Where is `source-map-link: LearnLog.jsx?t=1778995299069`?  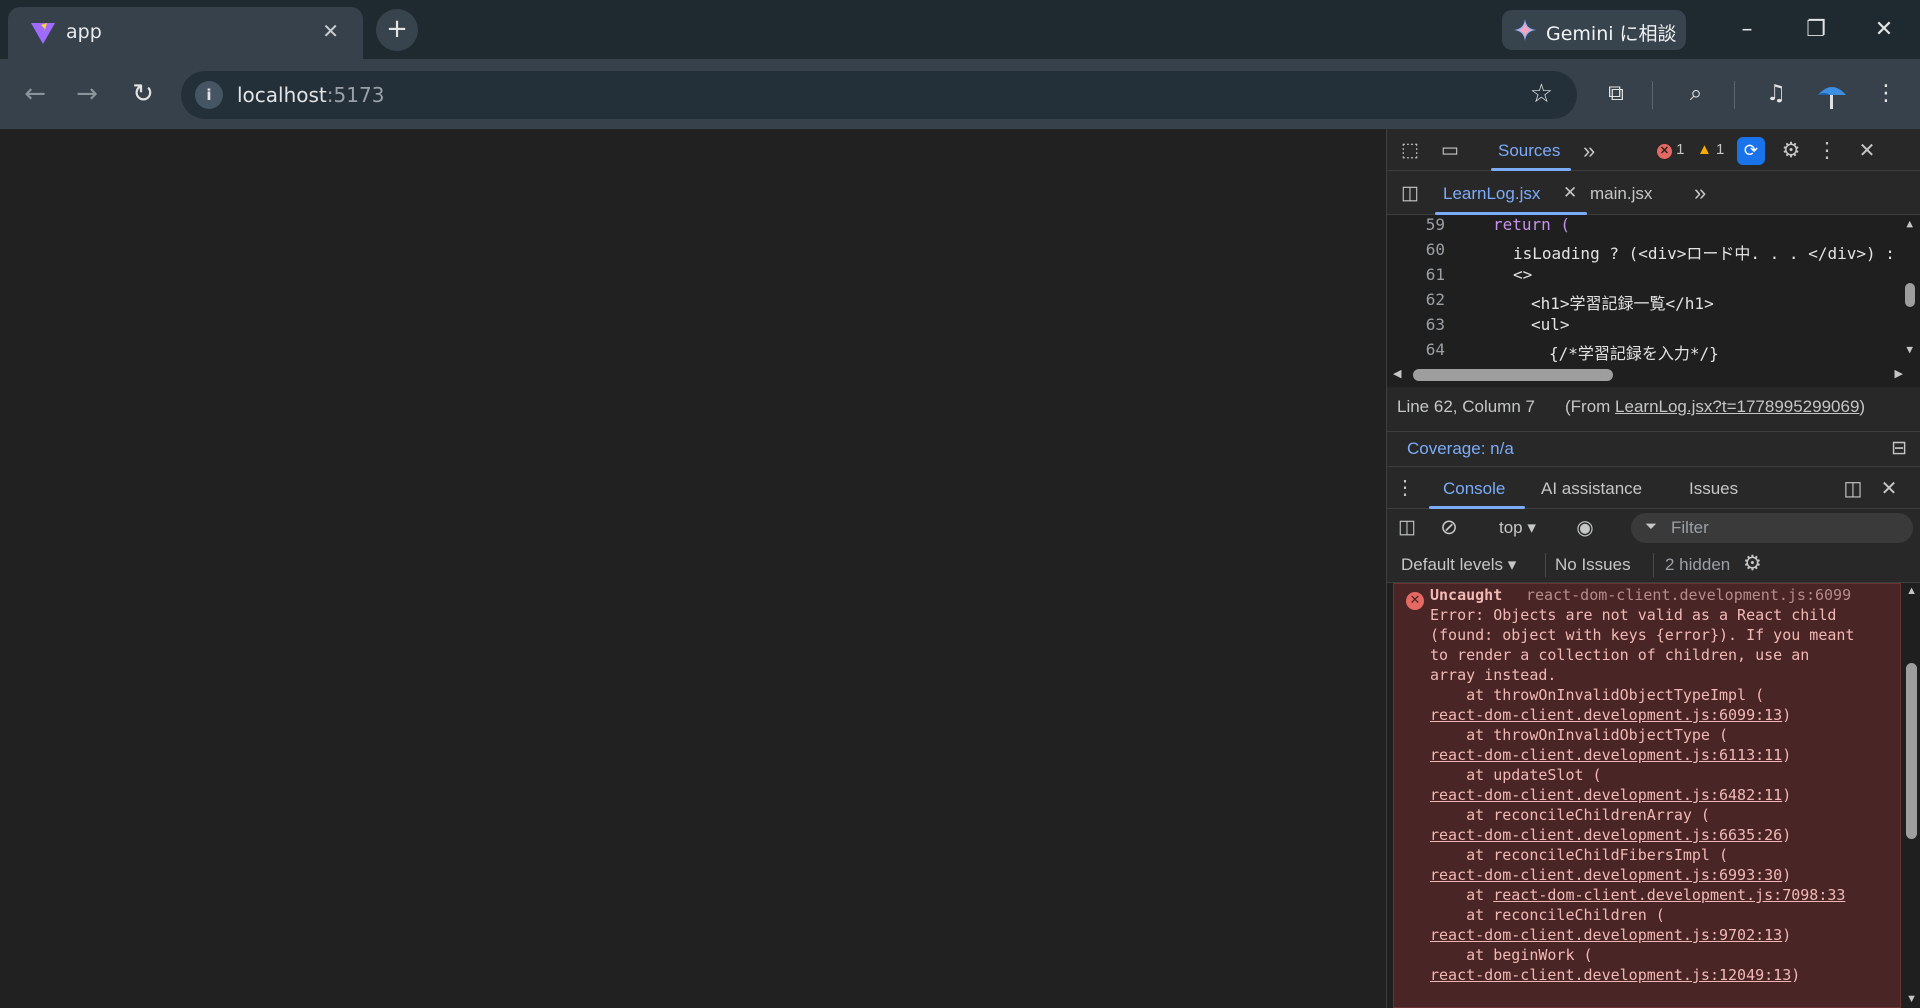
source-map-link: LearnLog.jsx?t=1778995299069 is located at coordinates (1737, 406).